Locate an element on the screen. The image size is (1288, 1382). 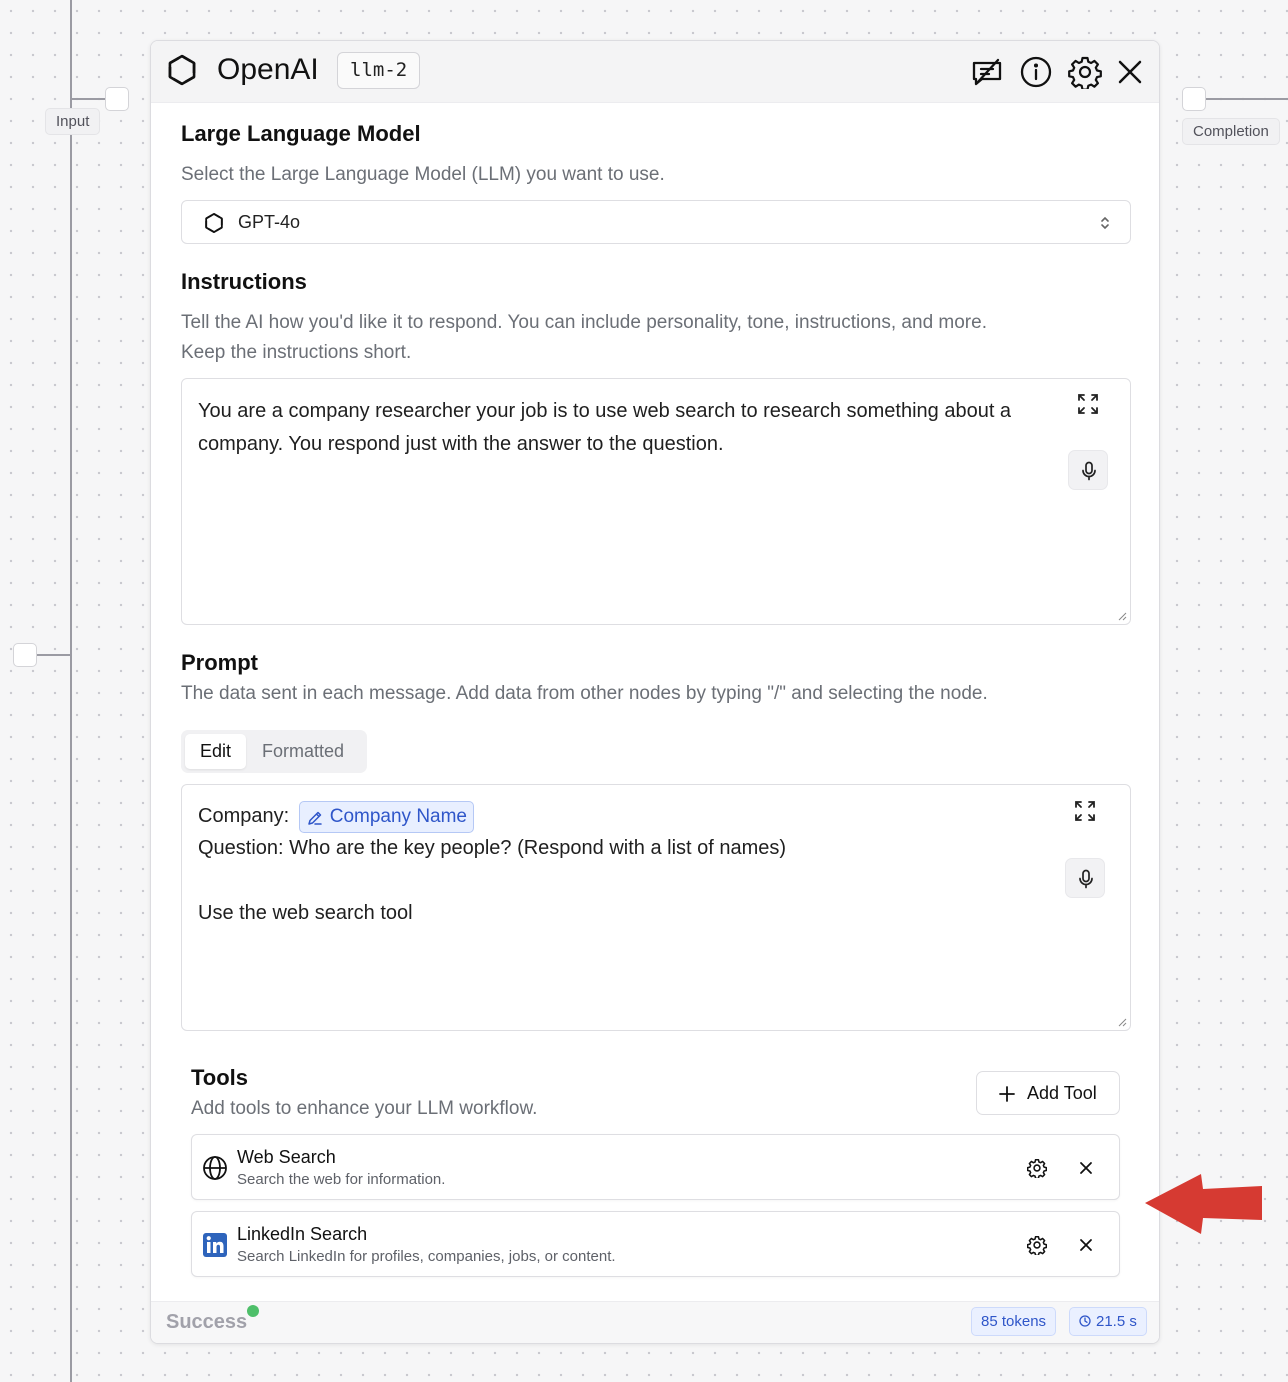
model-select-value: GPT-4o is located at coordinates (269, 222).